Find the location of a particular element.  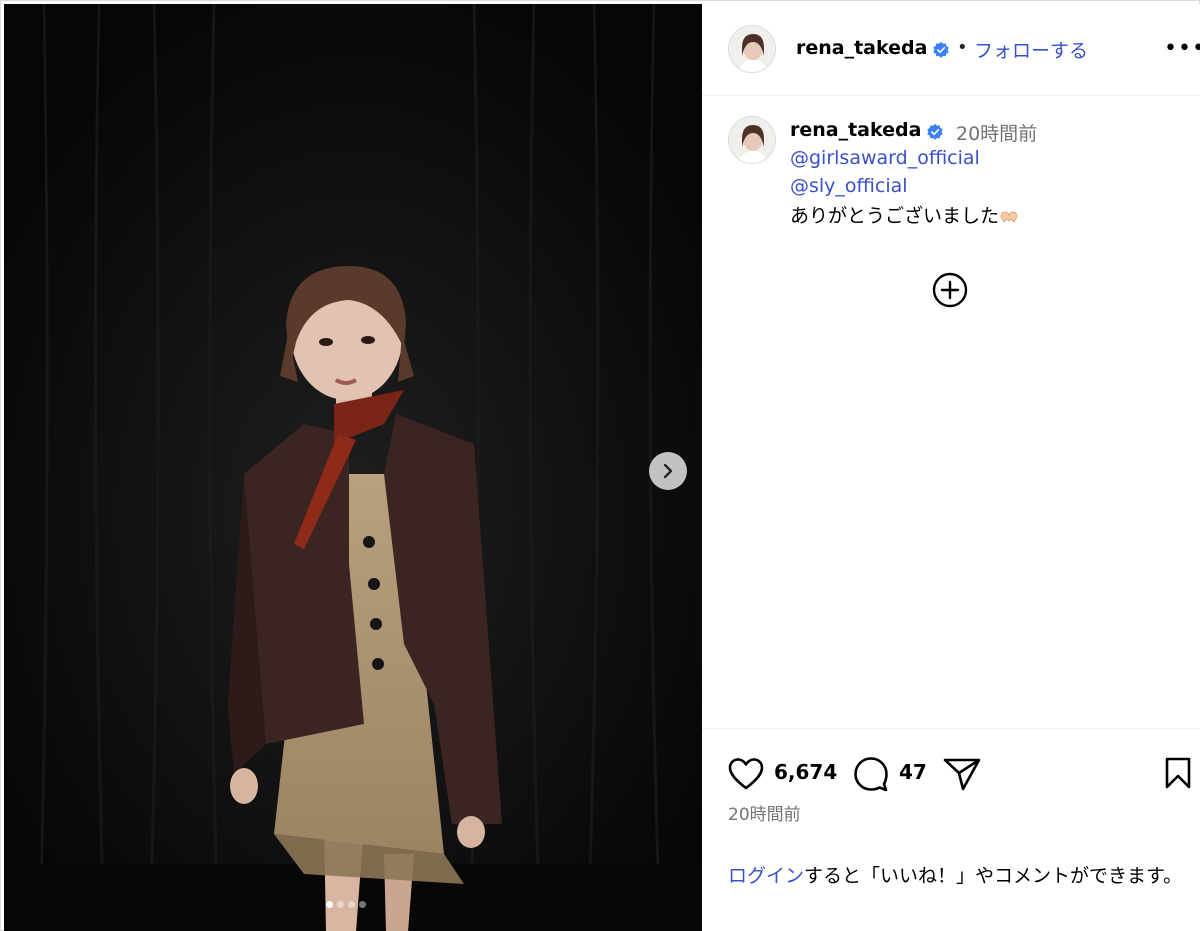

mention-link: @sly_official is located at coordinates (849, 186).